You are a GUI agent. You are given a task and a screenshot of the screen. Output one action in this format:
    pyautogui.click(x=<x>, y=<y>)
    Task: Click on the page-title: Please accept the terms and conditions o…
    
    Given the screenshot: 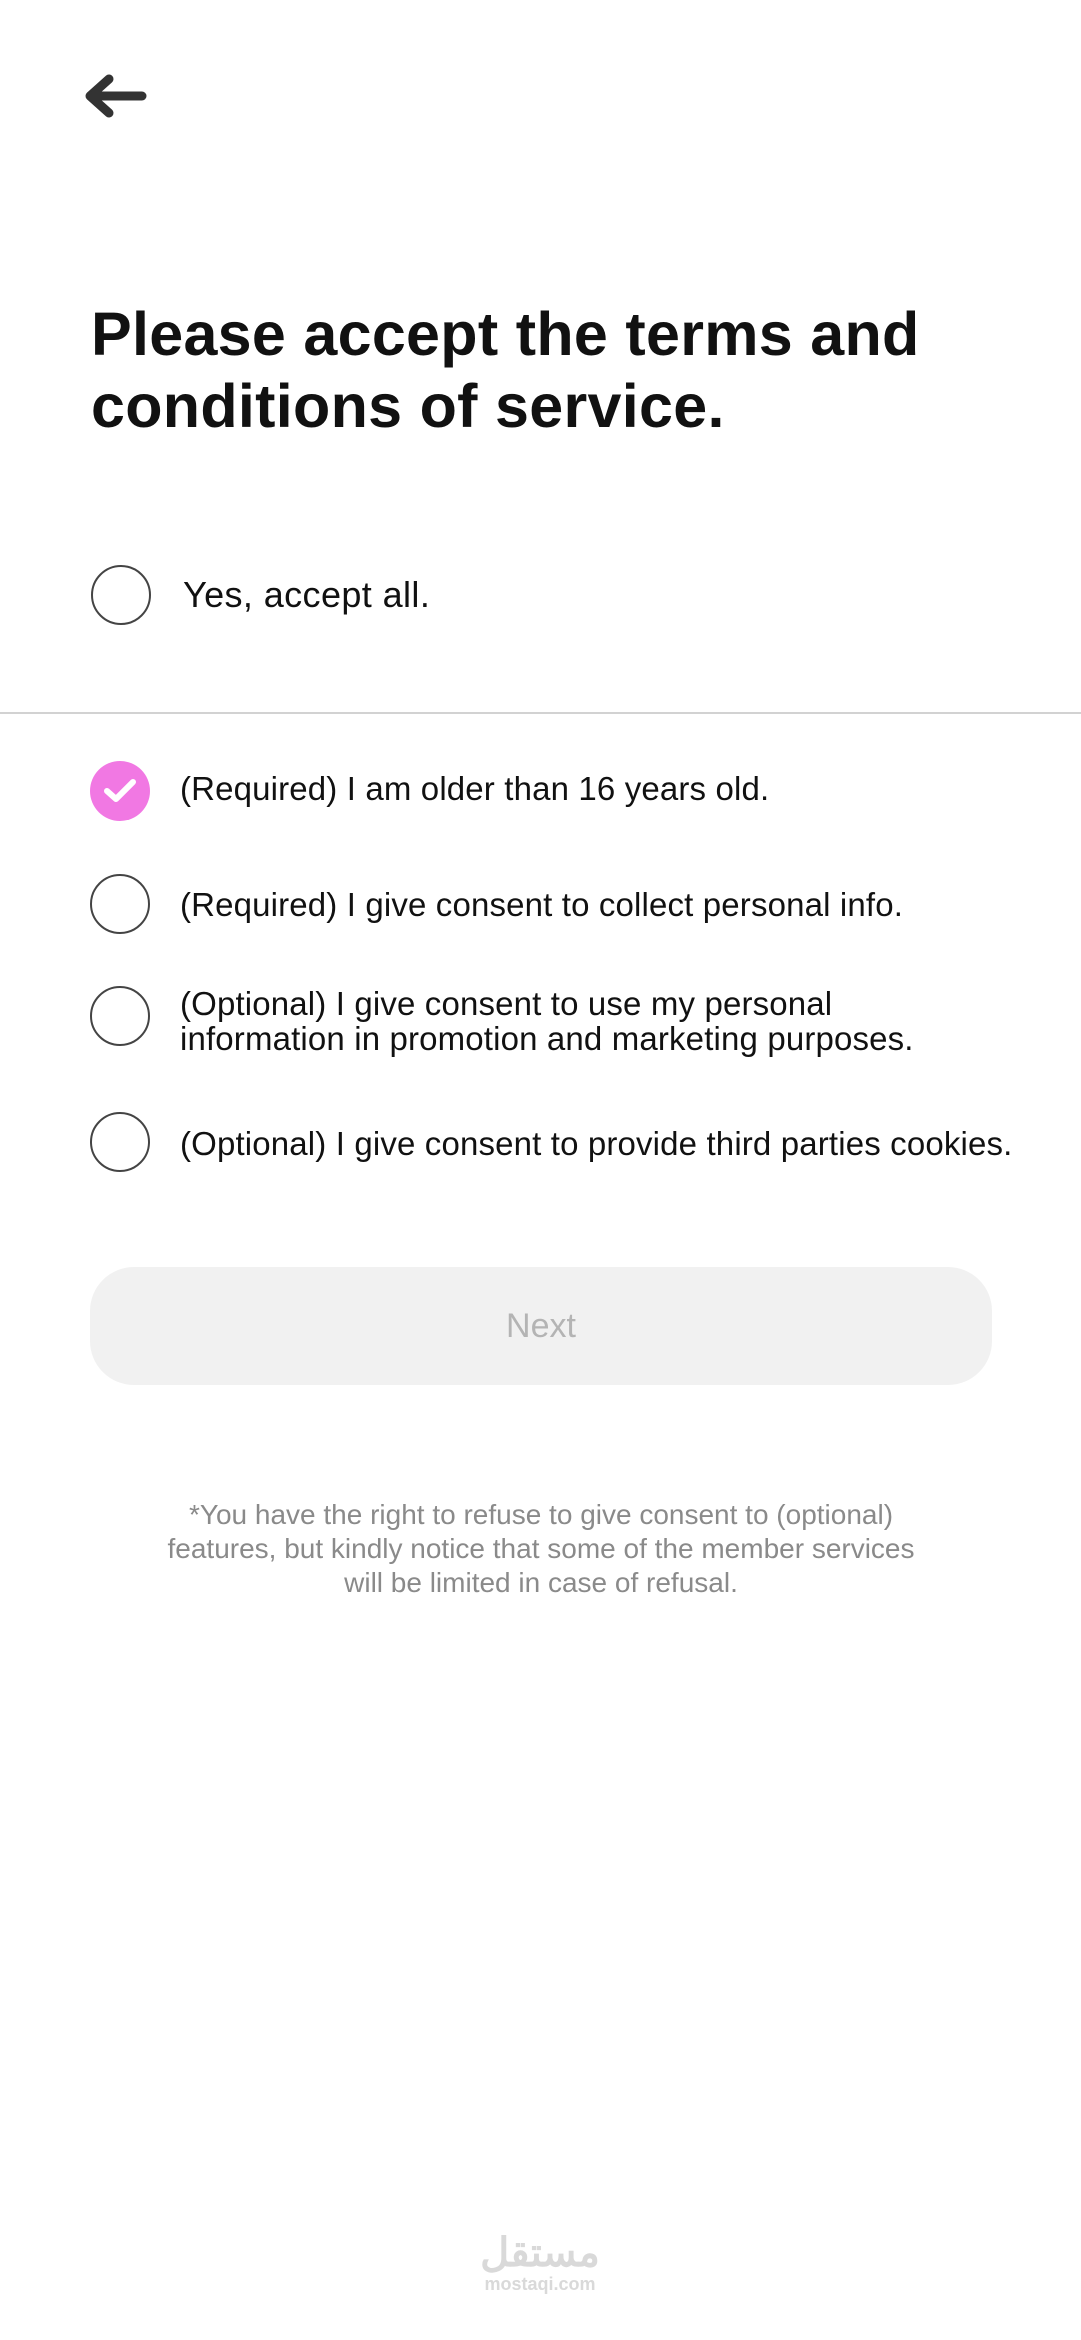 What is the action you would take?
    pyautogui.click(x=505, y=370)
    